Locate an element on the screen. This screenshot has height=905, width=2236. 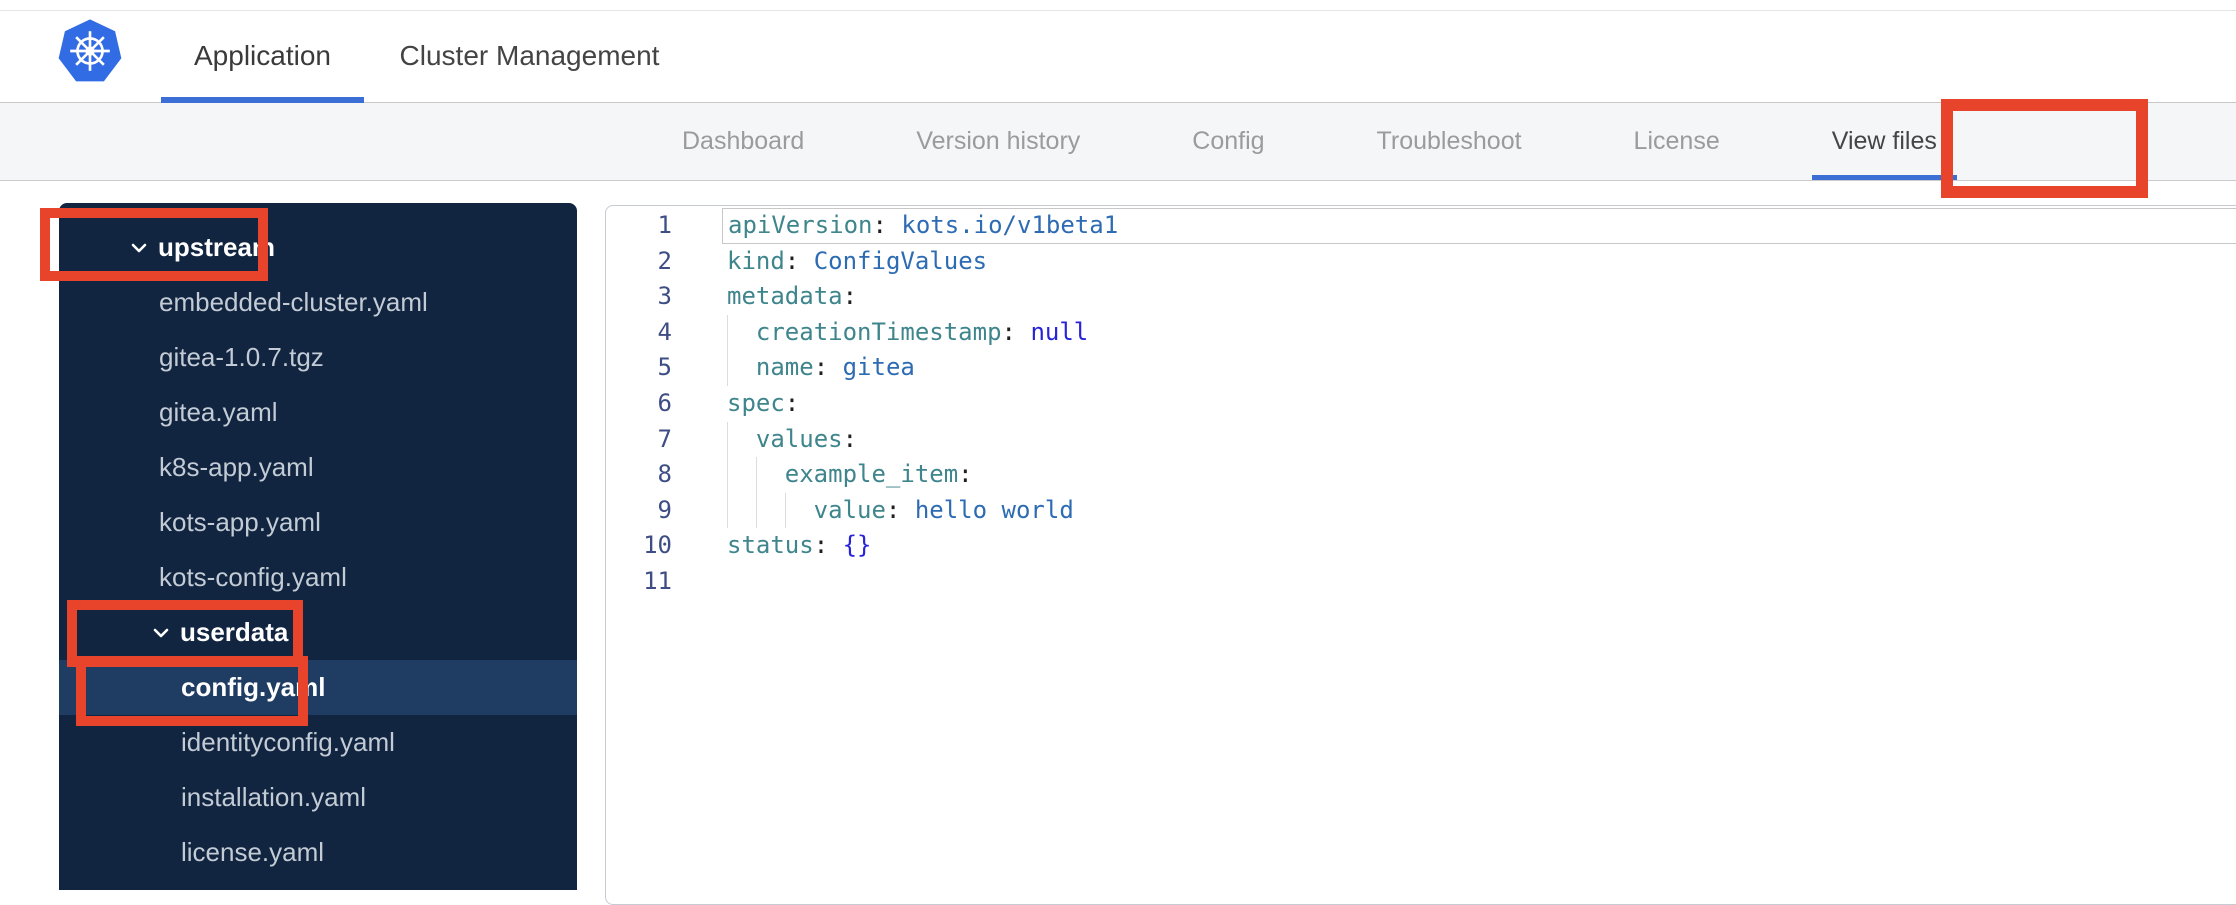
line-number: 7 is located at coordinates (664, 438).